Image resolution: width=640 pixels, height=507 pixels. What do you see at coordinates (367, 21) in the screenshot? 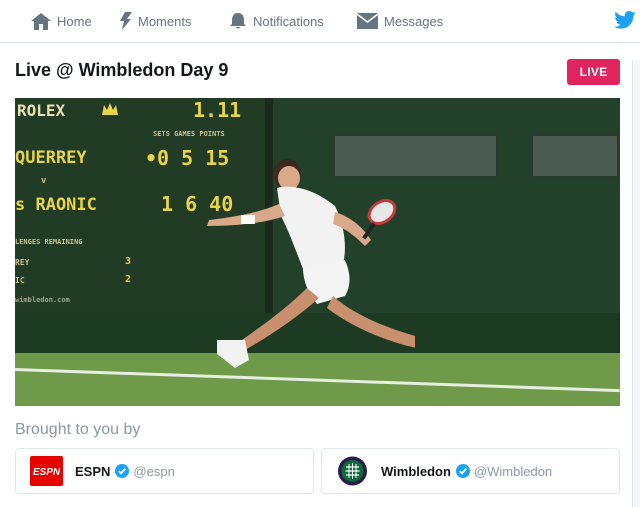
I see `envelope-icon` at bounding box center [367, 21].